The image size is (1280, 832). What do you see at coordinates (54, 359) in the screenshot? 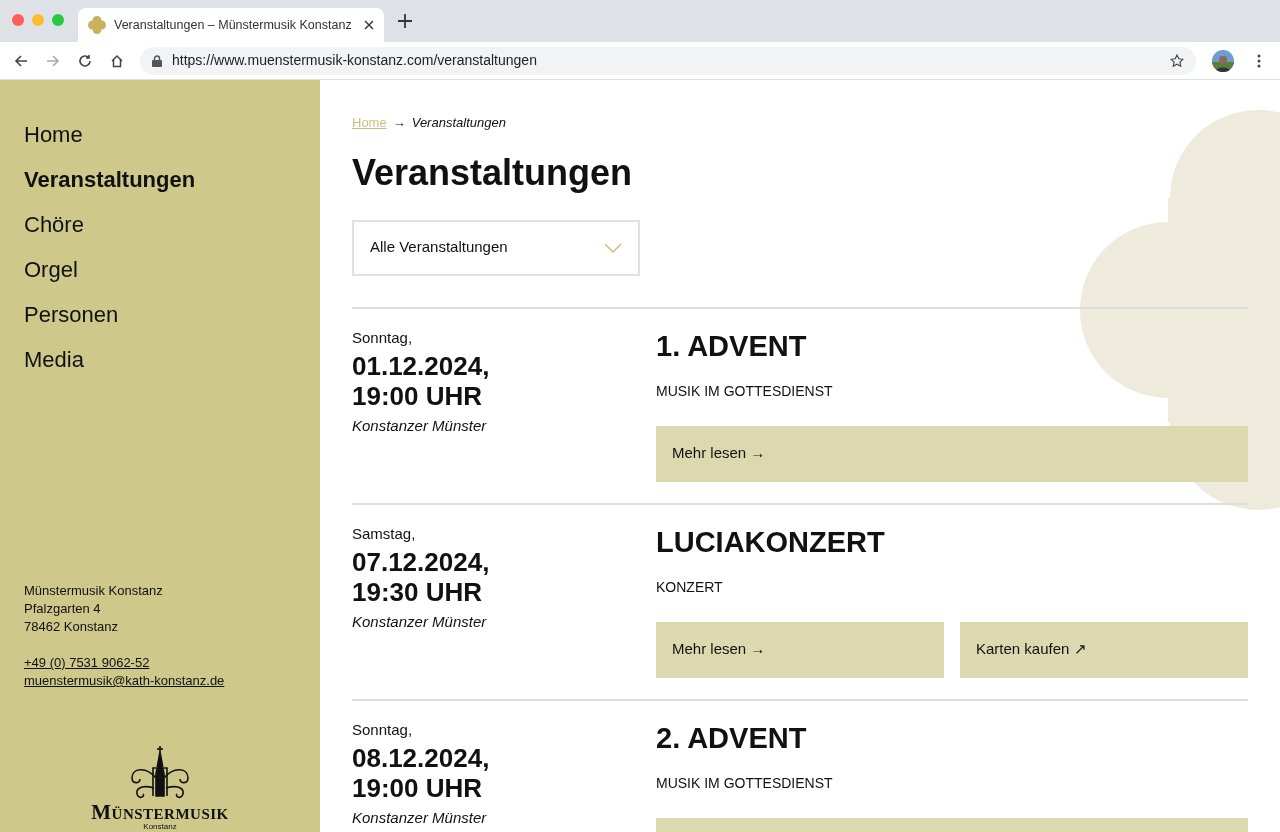
I see `nav-link-item: Media` at bounding box center [54, 359].